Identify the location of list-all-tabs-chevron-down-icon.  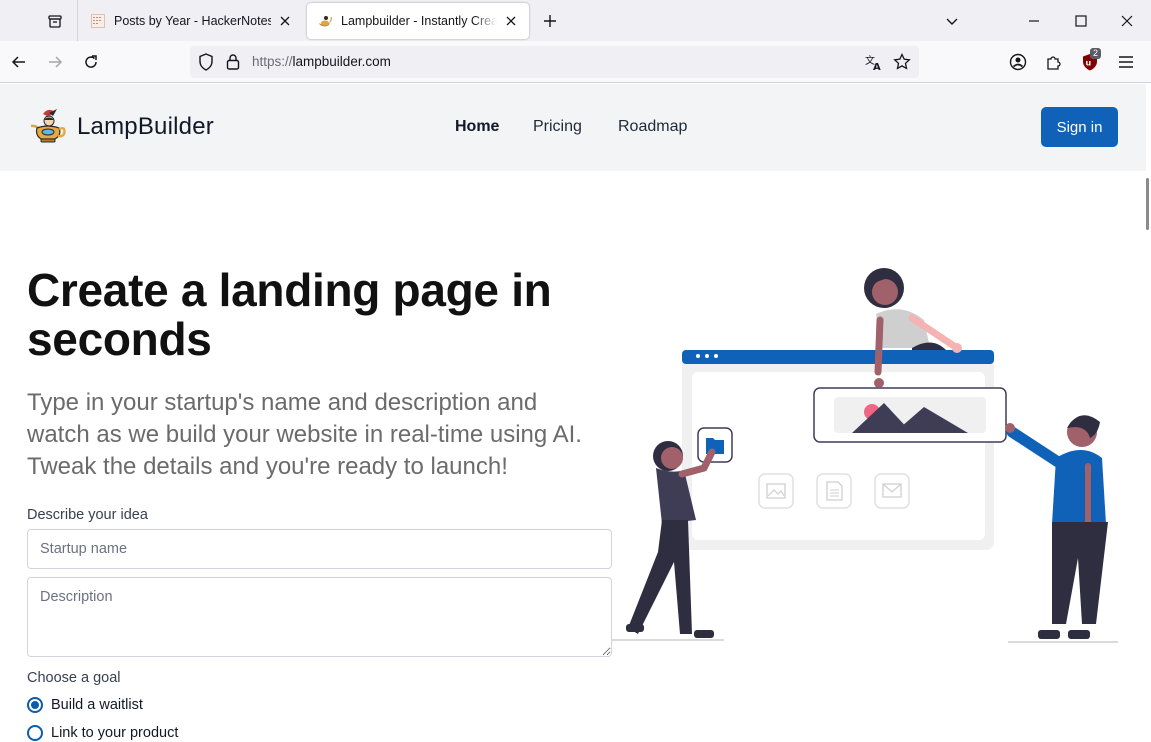
(952, 21).